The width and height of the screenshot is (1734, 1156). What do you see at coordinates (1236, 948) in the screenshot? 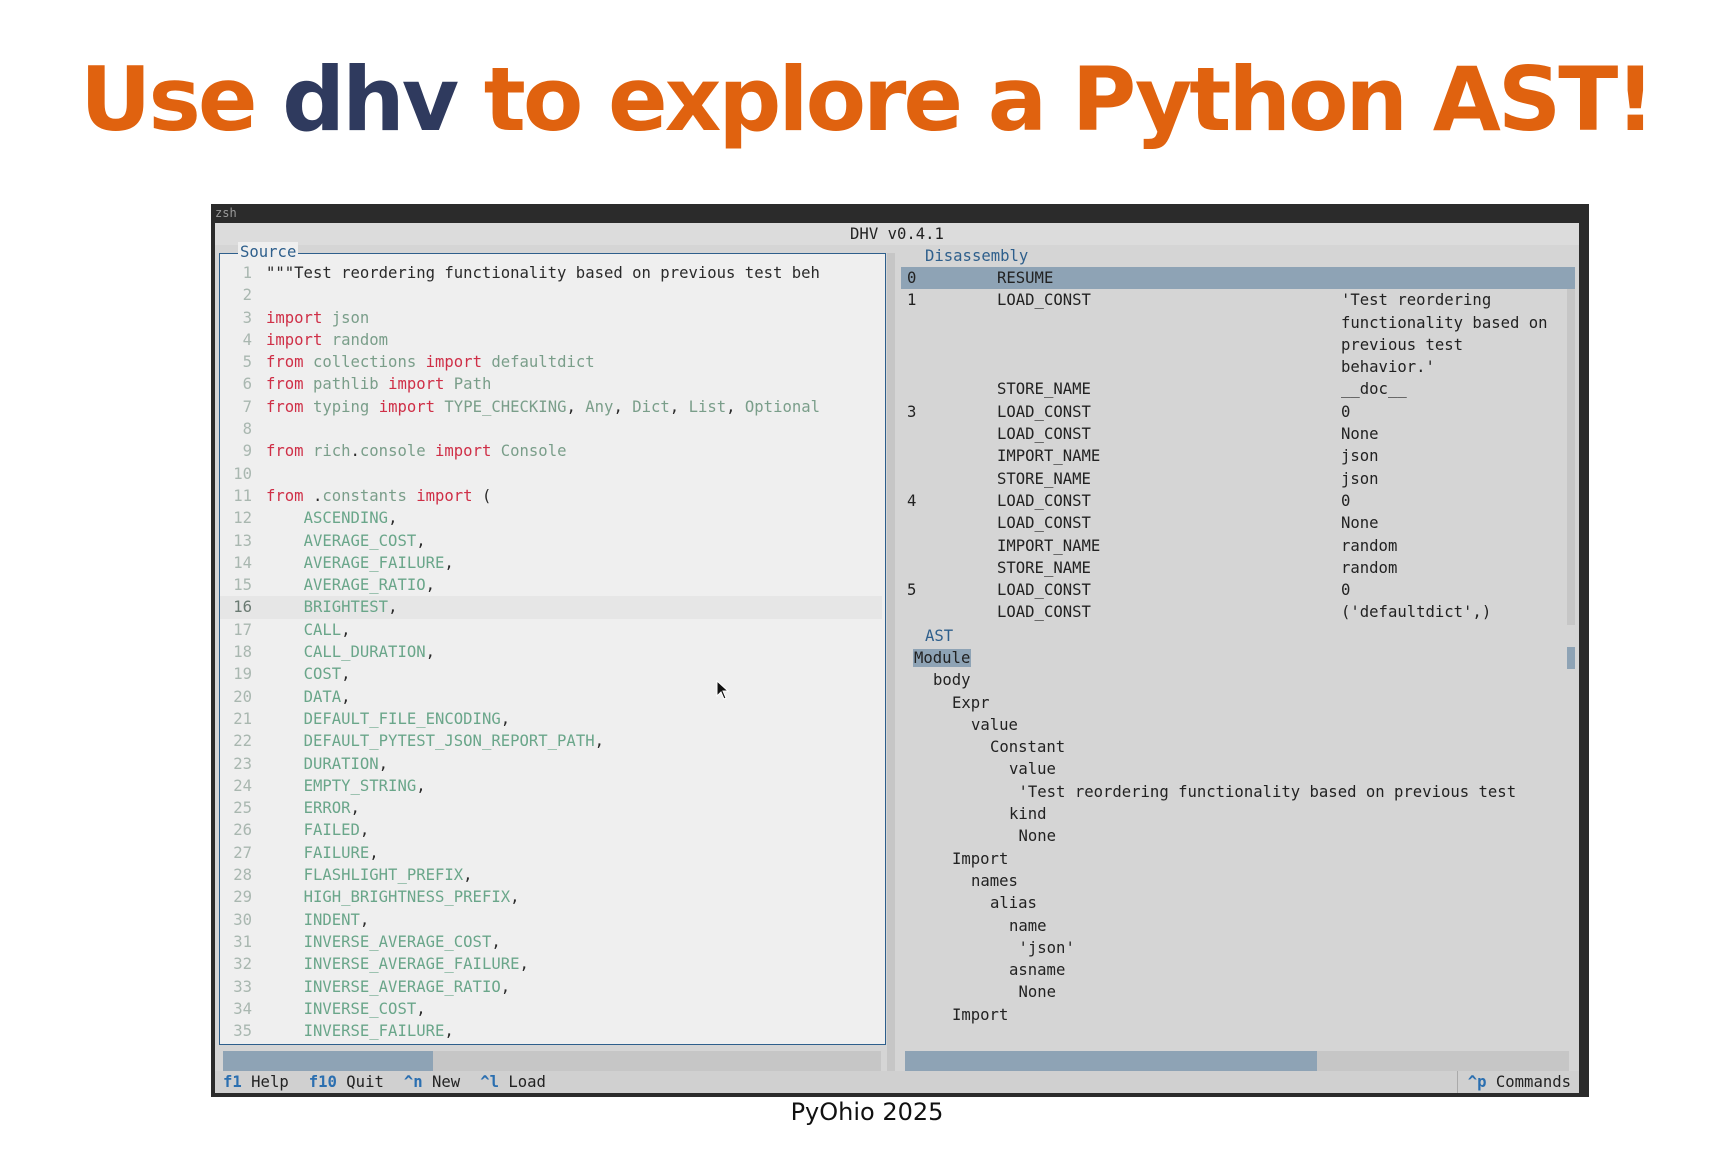
I see `ast-node: 'json'` at bounding box center [1236, 948].